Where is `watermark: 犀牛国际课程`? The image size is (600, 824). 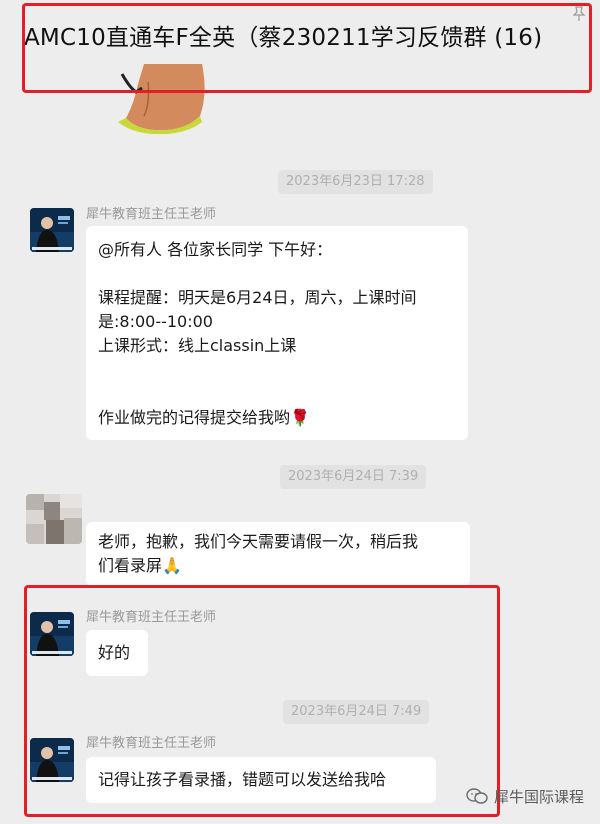
watermark: 犀牛国际课程 is located at coordinates (525, 796).